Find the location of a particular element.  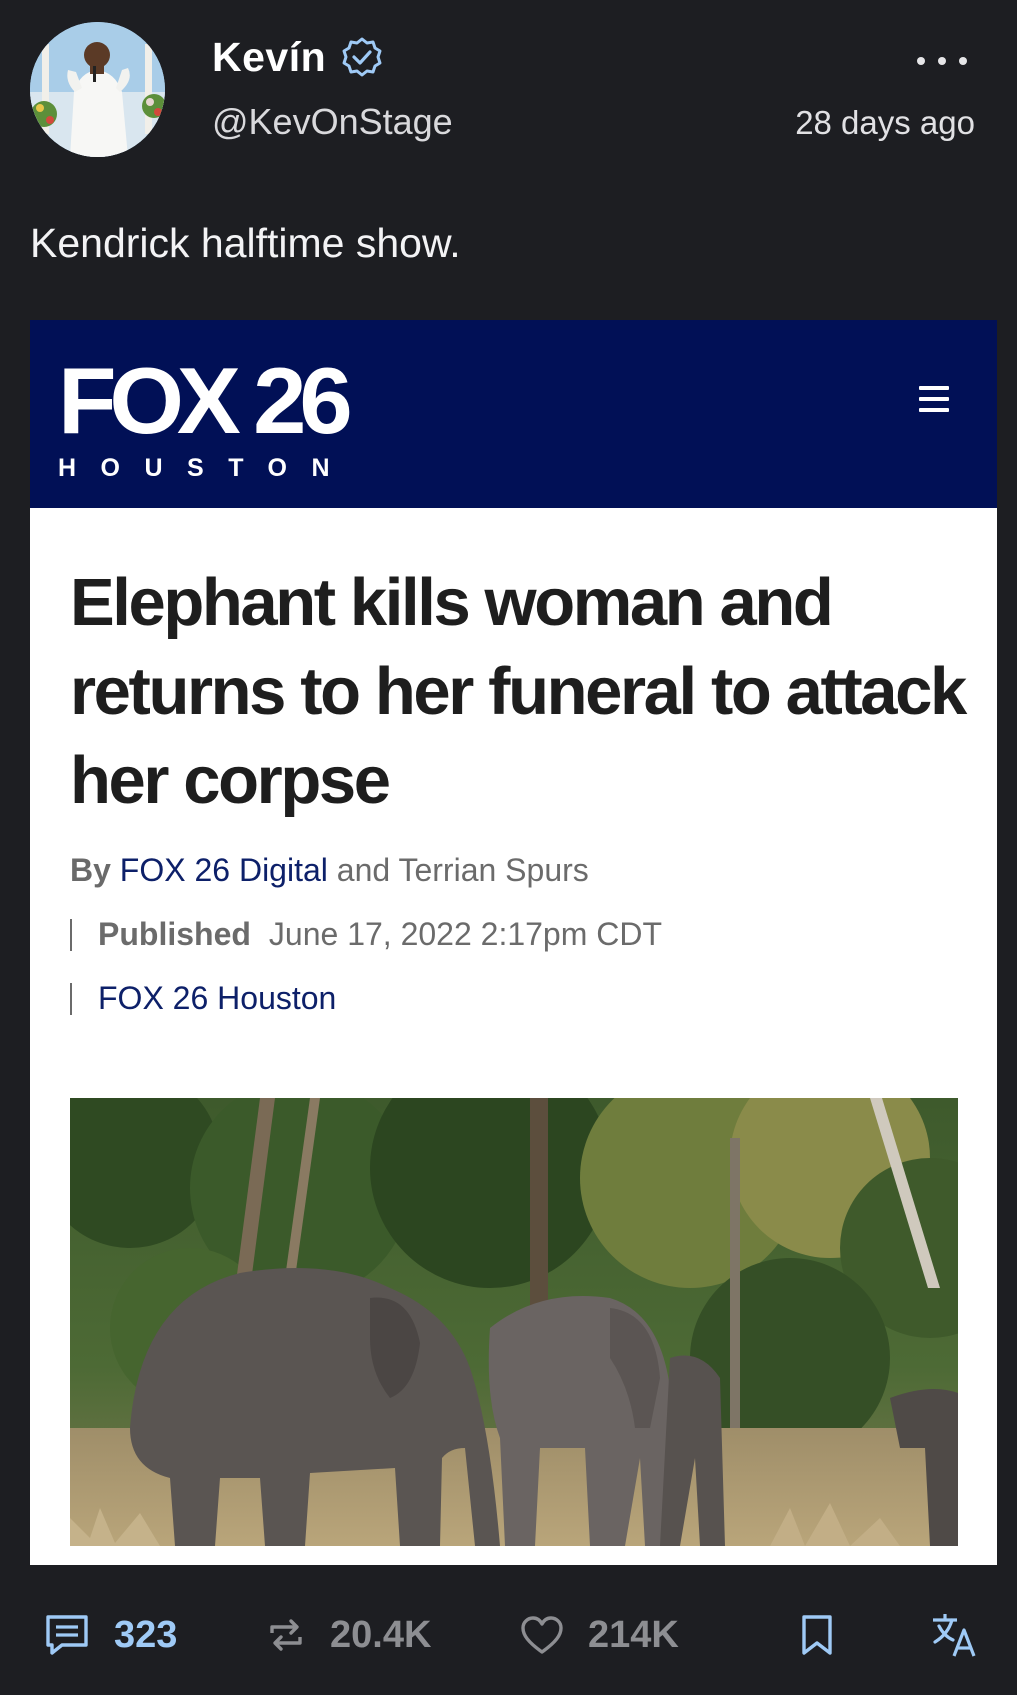

reply-count: 323 is located at coordinates (146, 1634).